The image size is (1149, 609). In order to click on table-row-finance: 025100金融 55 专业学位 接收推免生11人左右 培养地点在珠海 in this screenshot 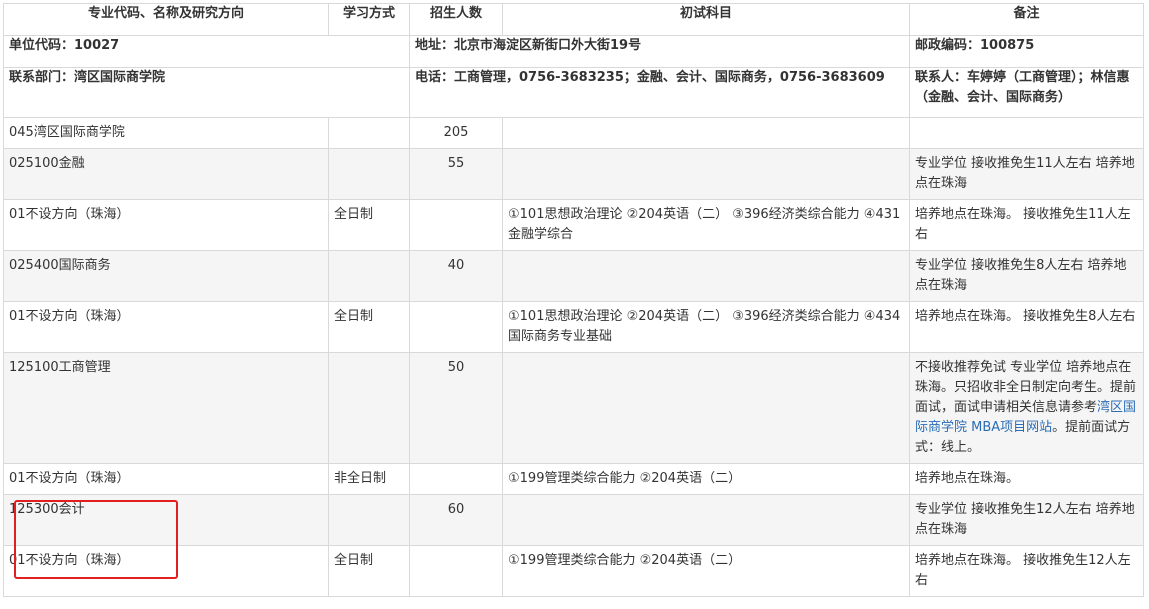, I will do `click(573, 174)`.